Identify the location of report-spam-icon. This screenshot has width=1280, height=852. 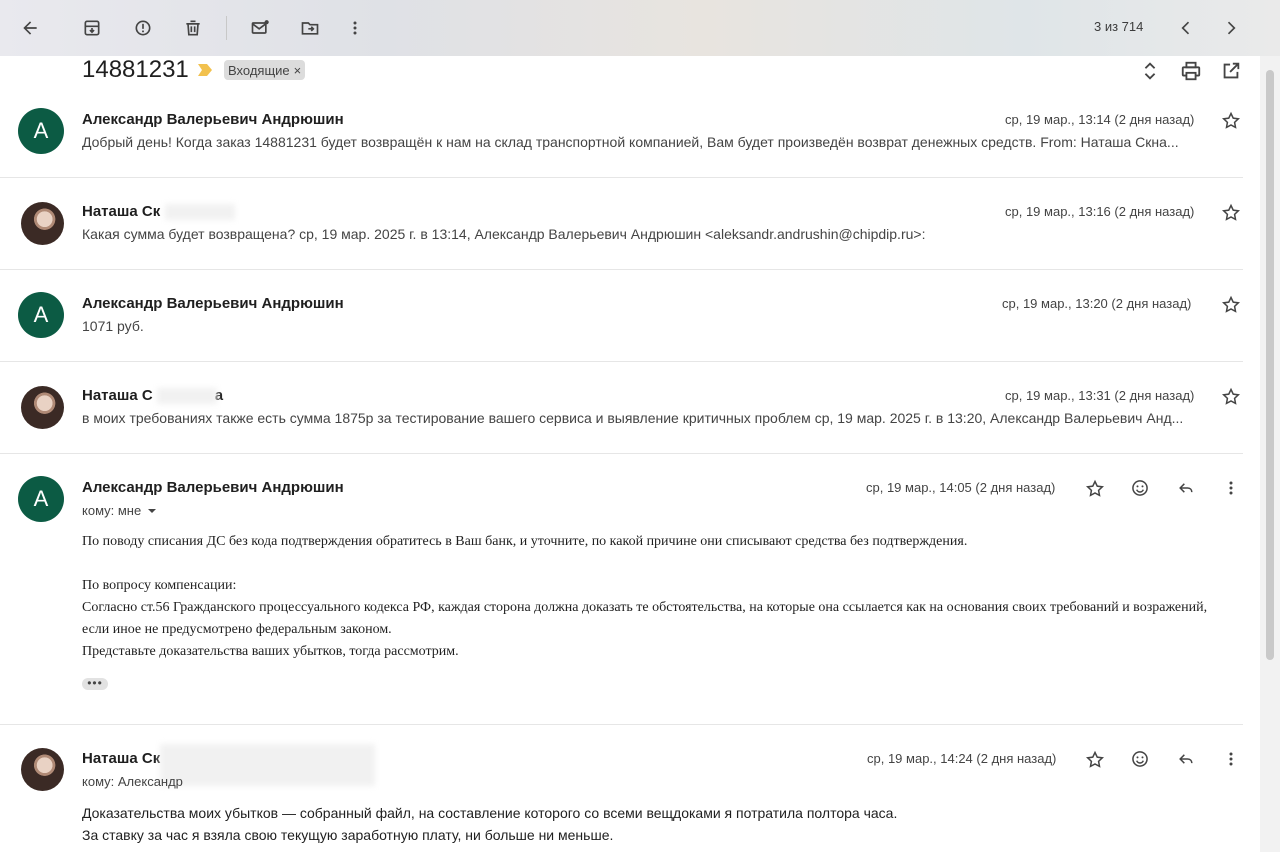
(143, 28).